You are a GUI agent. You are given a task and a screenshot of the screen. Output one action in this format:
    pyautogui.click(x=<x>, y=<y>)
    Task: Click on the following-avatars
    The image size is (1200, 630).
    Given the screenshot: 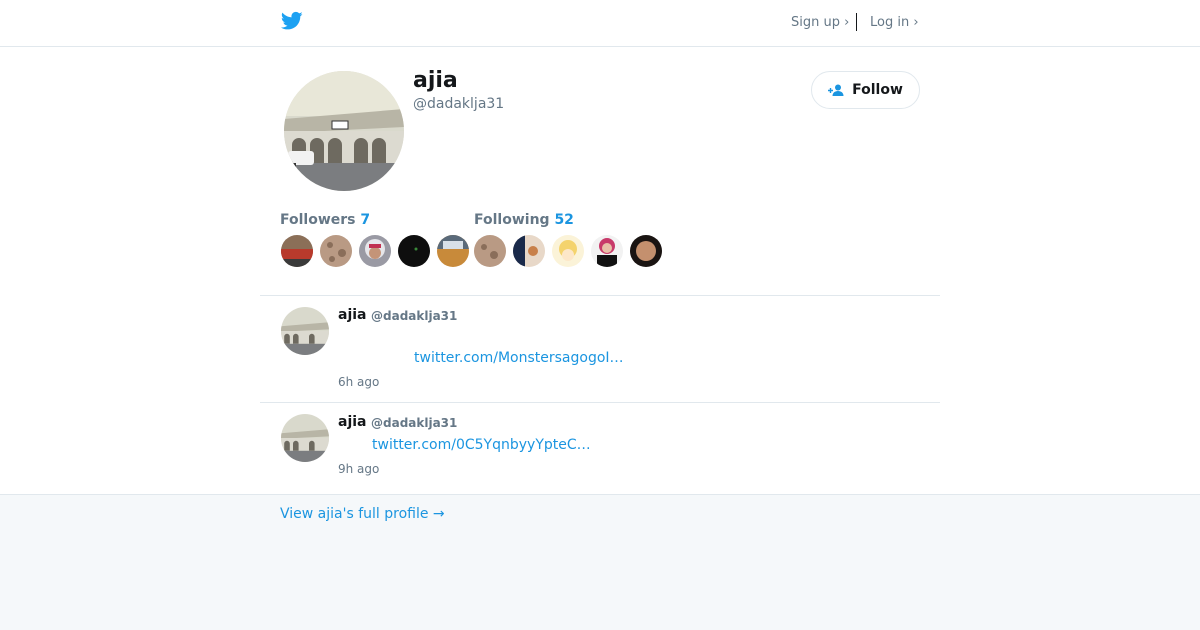 What is the action you would take?
    pyautogui.click(x=568, y=251)
    